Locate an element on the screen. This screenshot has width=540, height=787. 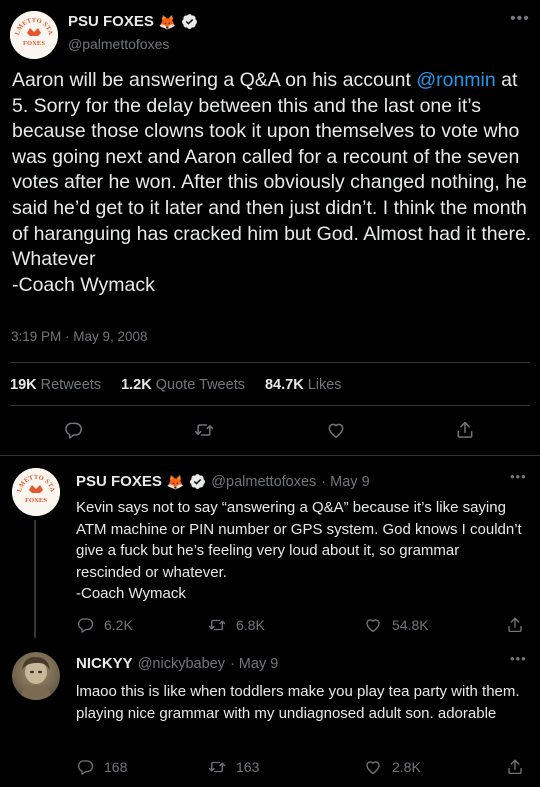
retweet-count: 6.8K is located at coordinates (250, 625).